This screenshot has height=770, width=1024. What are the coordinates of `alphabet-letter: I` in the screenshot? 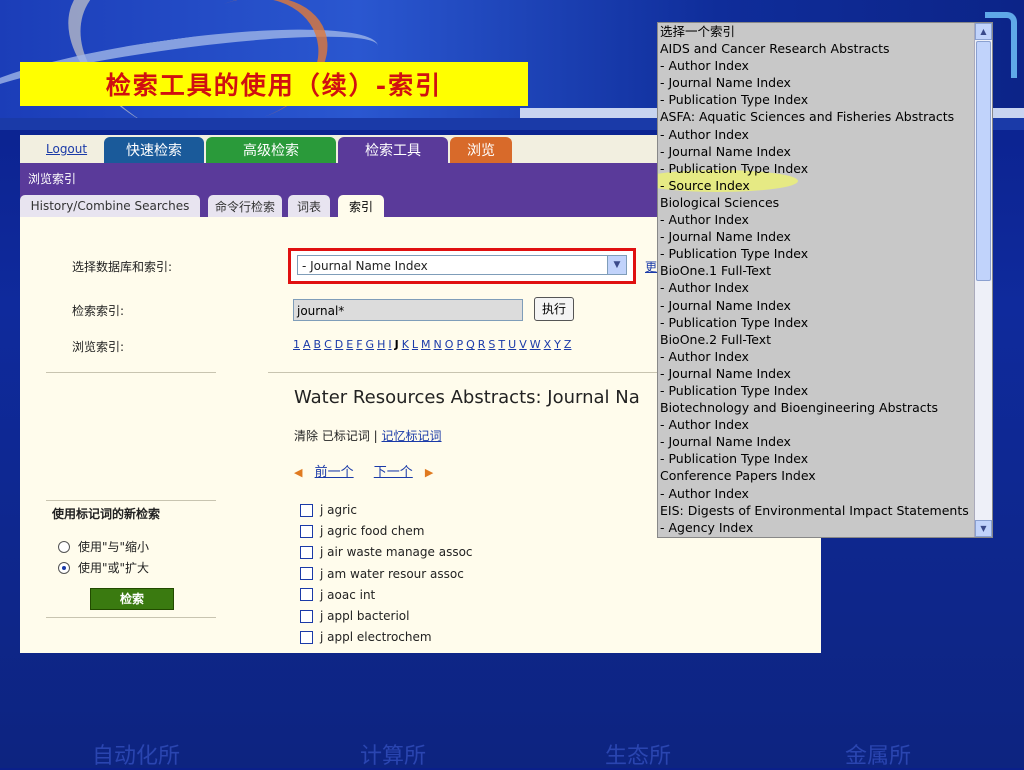 It's located at (389, 344).